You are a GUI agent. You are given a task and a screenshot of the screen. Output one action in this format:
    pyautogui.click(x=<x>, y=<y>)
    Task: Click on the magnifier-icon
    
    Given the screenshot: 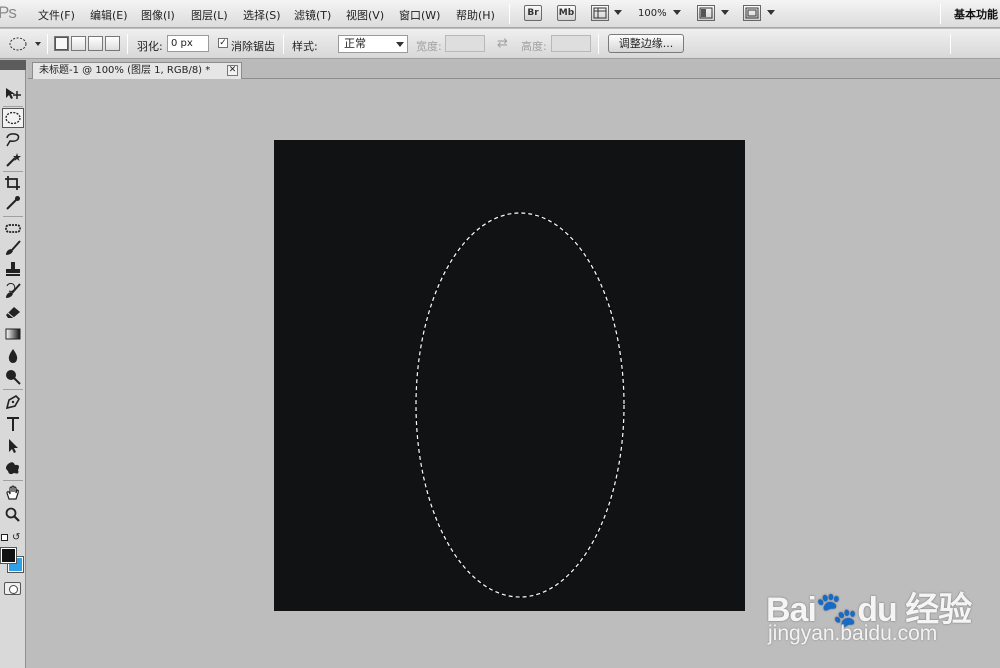 What is the action you would take?
    pyautogui.click(x=12, y=514)
    